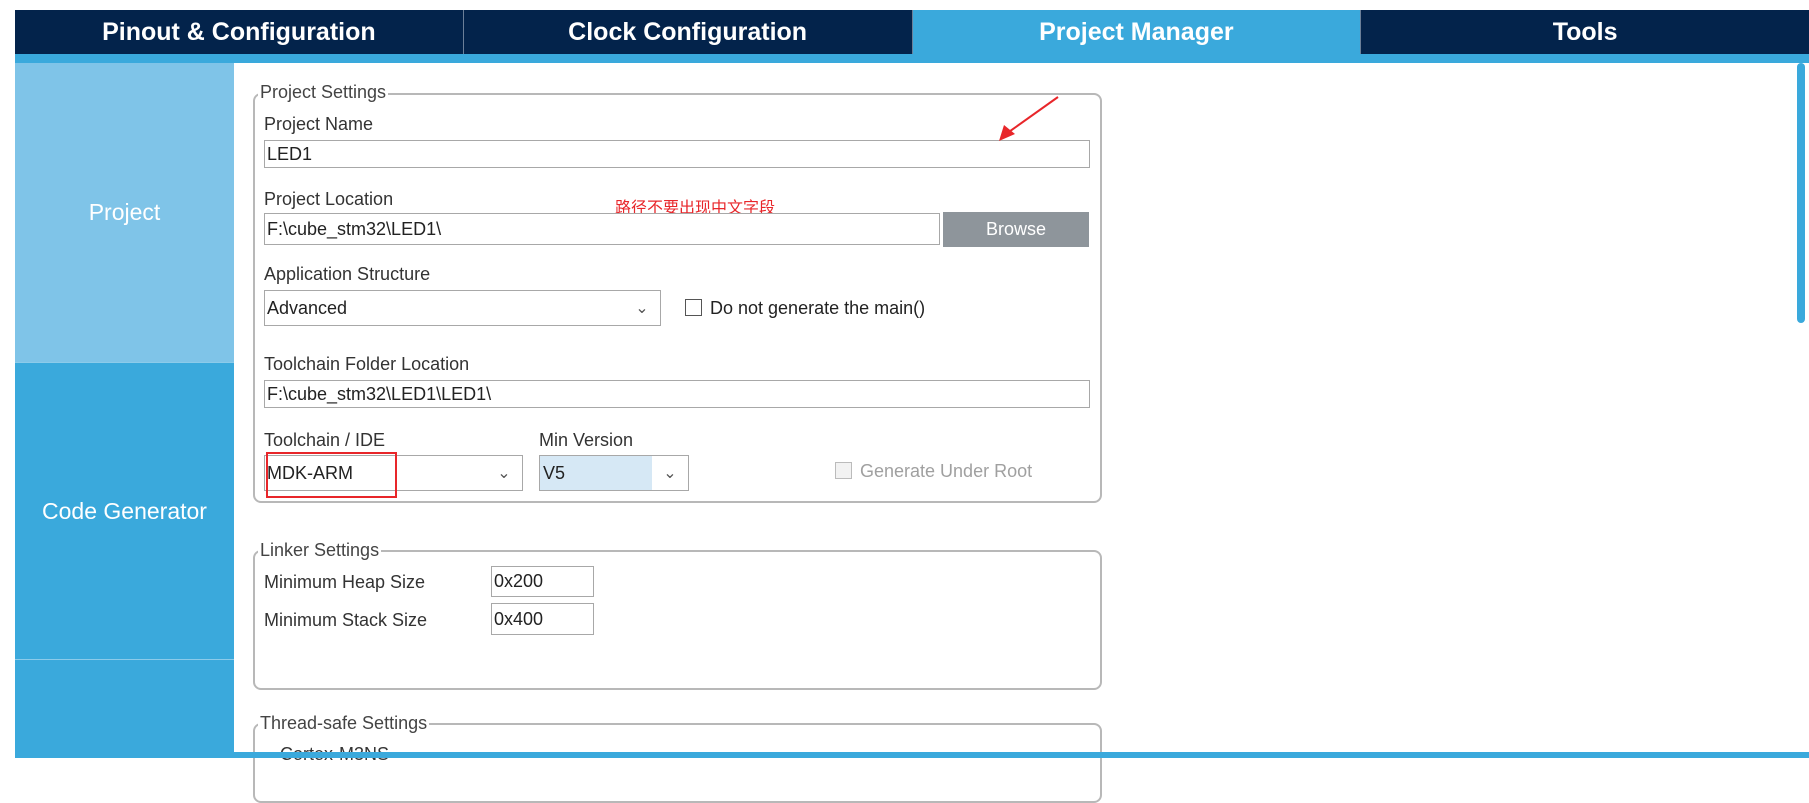  I want to click on project-name-input: LED1, so click(677, 154).